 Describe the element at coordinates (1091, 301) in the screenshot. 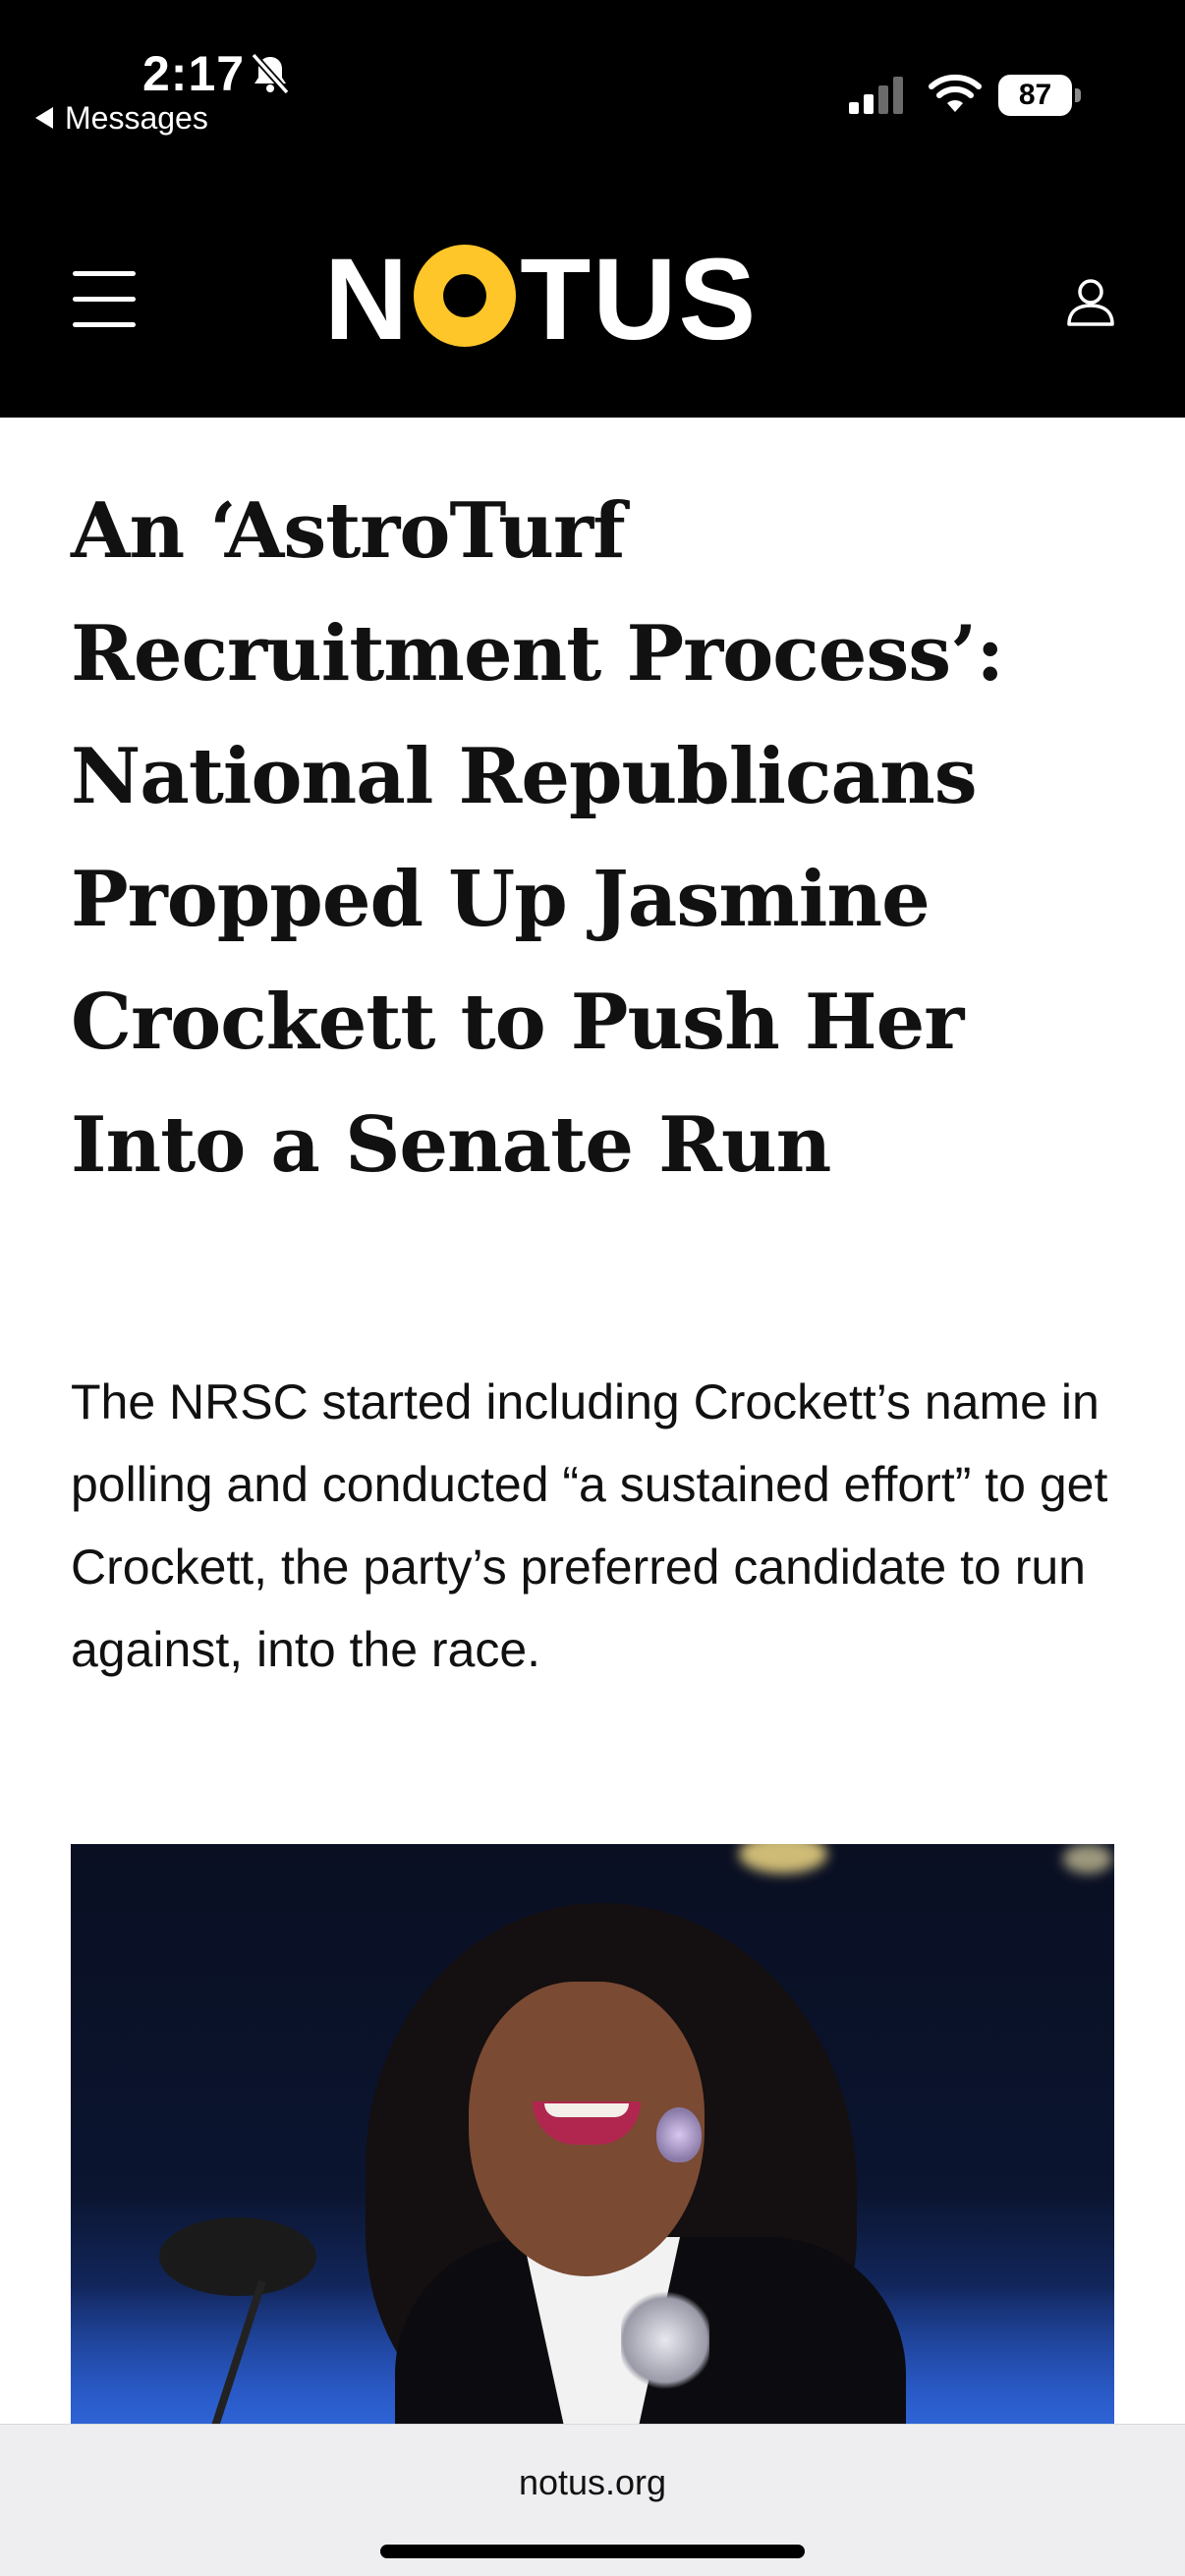

I see `user-account-icon` at that location.